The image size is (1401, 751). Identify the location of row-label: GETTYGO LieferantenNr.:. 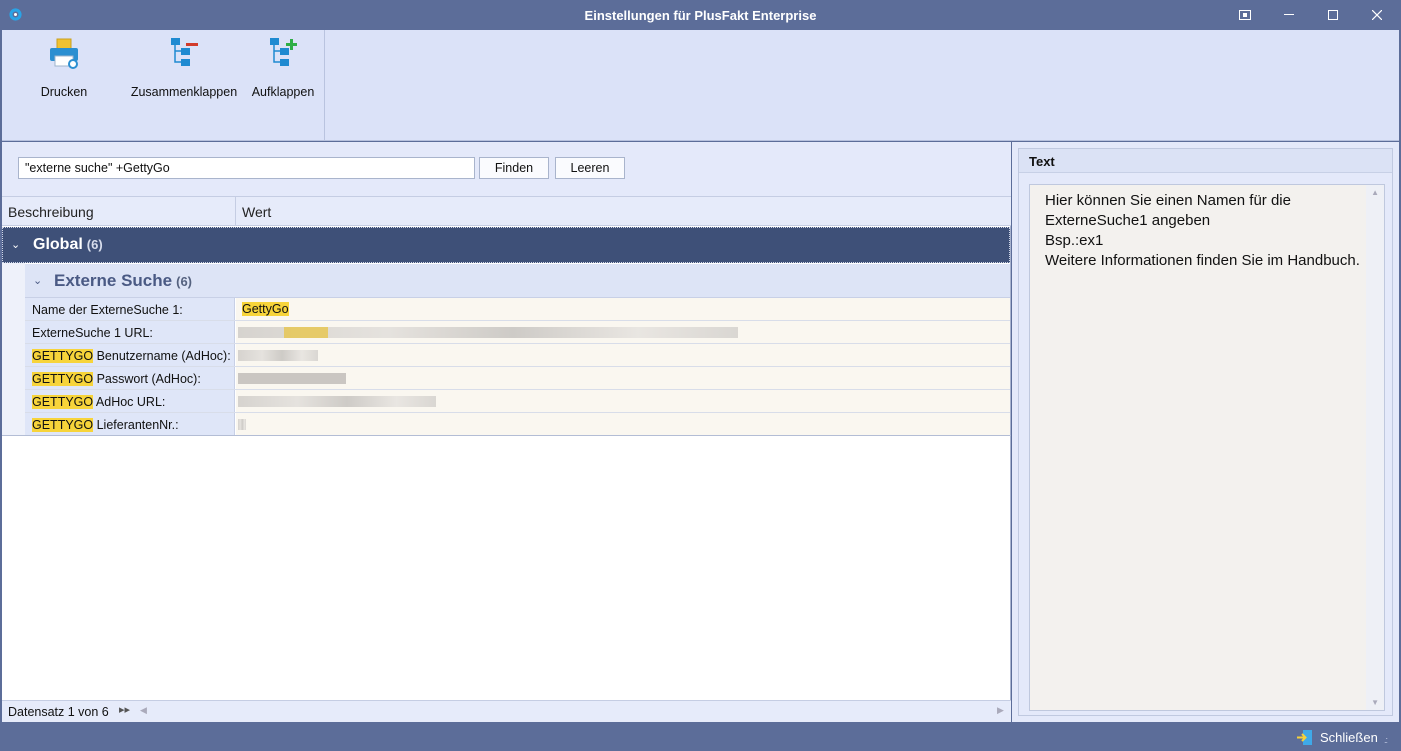
(130, 424).